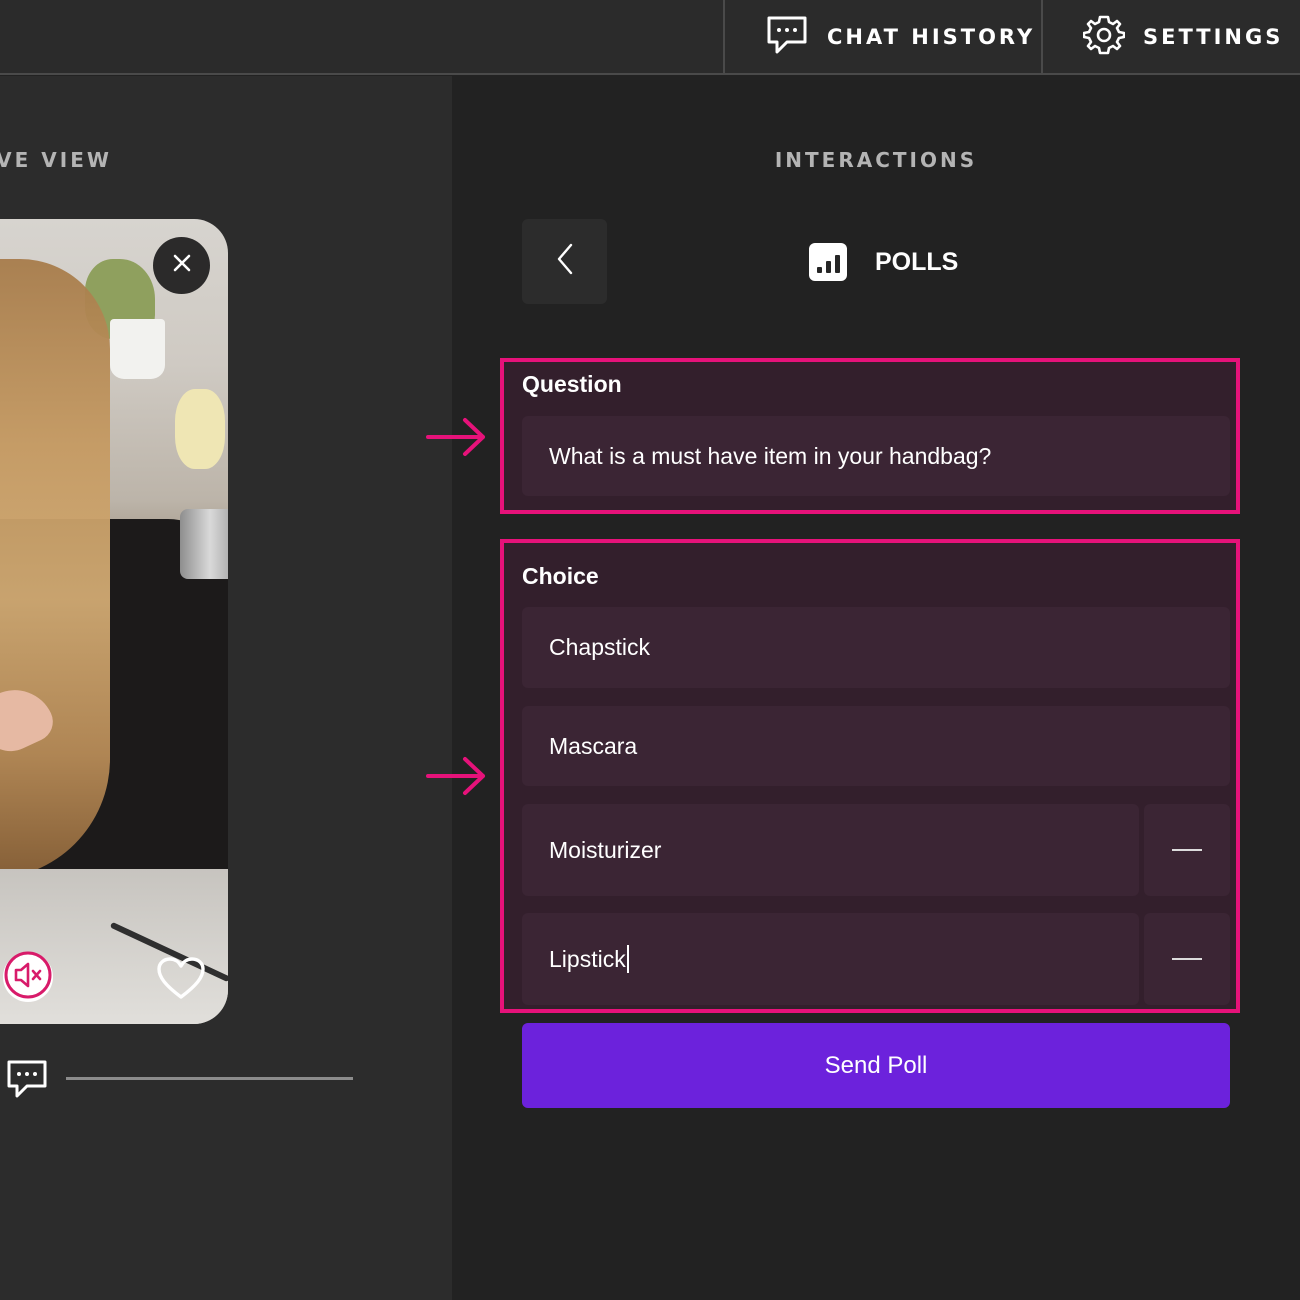 Image resolution: width=1300 pixels, height=1300 pixels. I want to click on back-button, so click(564, 261).